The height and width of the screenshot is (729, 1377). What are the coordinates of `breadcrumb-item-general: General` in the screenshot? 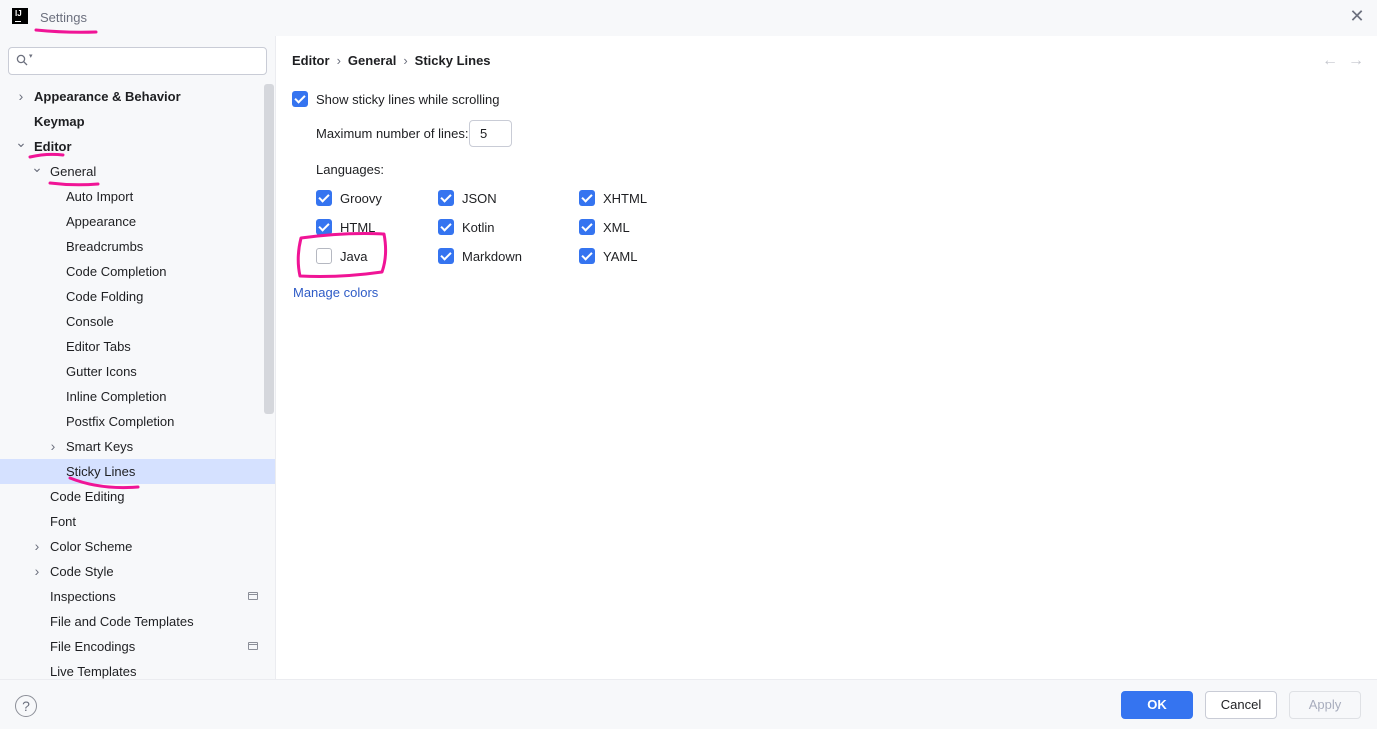 It's located at (372, 60).